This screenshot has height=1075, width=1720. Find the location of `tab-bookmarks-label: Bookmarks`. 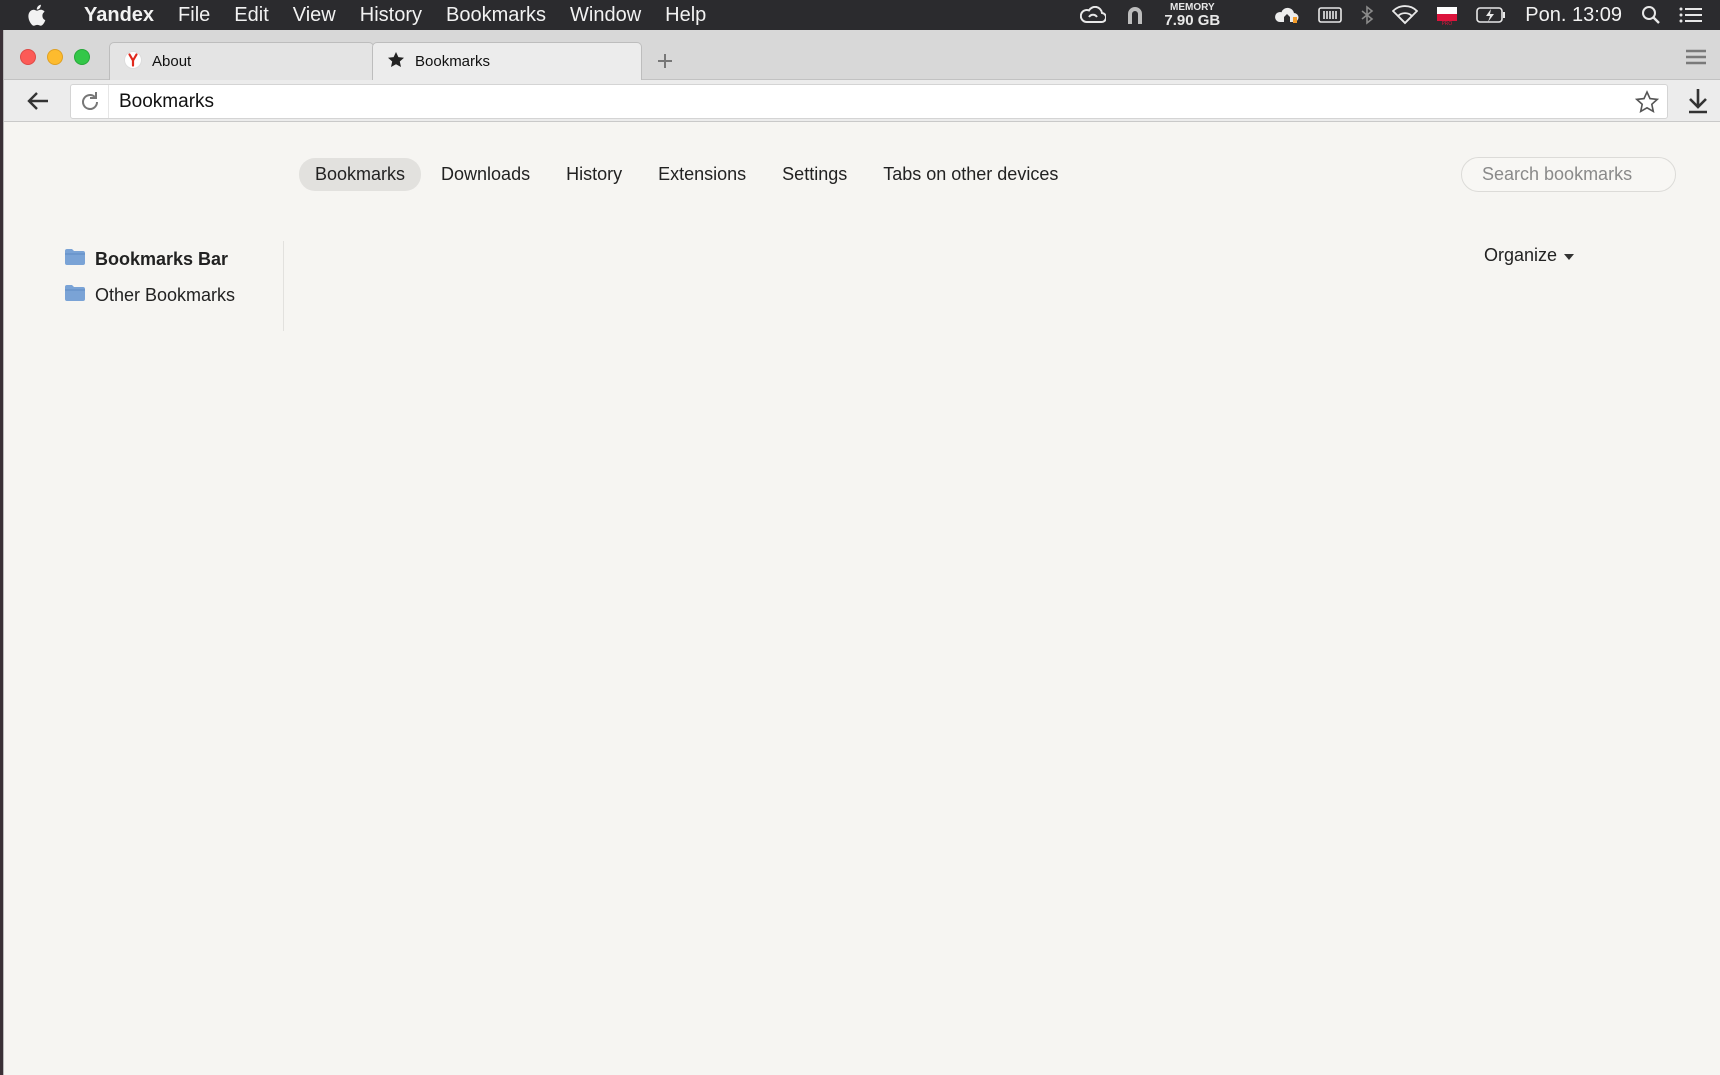

tab-bookmarks-label: Bookmarks is located at coordinates (453, 61).